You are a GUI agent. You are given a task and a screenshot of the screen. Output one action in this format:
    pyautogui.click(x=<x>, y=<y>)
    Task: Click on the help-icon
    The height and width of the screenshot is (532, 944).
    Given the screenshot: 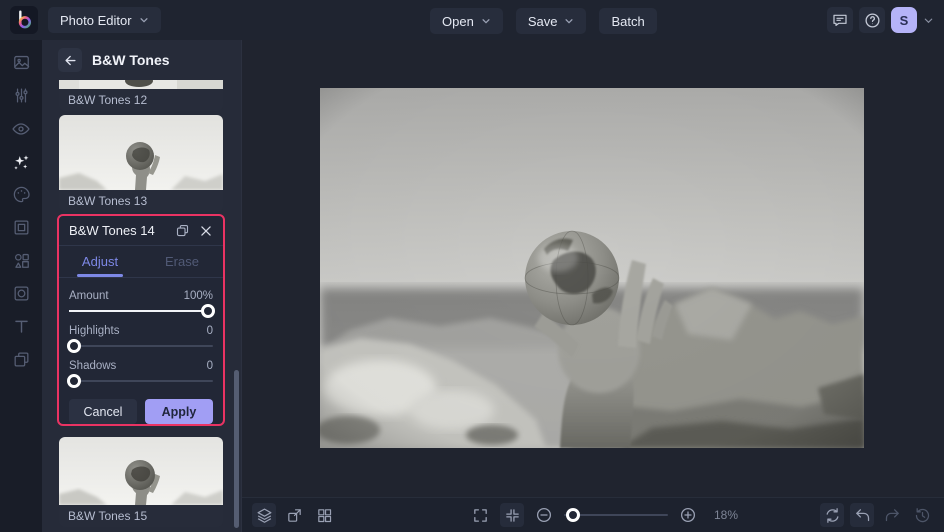 What is the action you would take?
    pyautogui.click(x=872, y=20)
    